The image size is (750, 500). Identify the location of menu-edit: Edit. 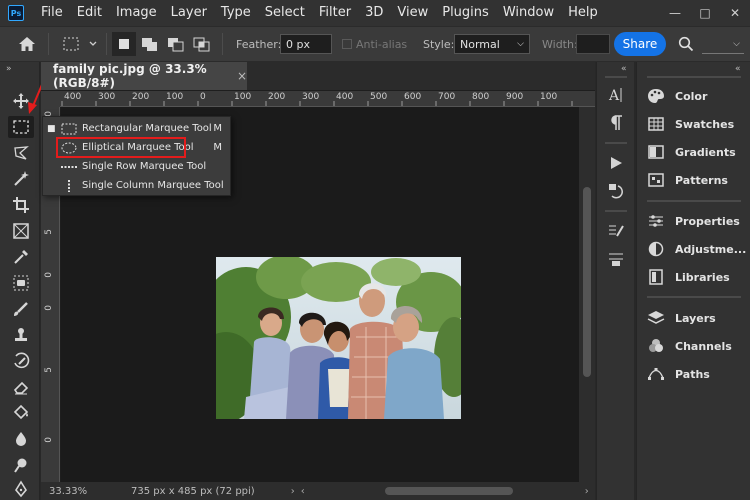
(89, 13).